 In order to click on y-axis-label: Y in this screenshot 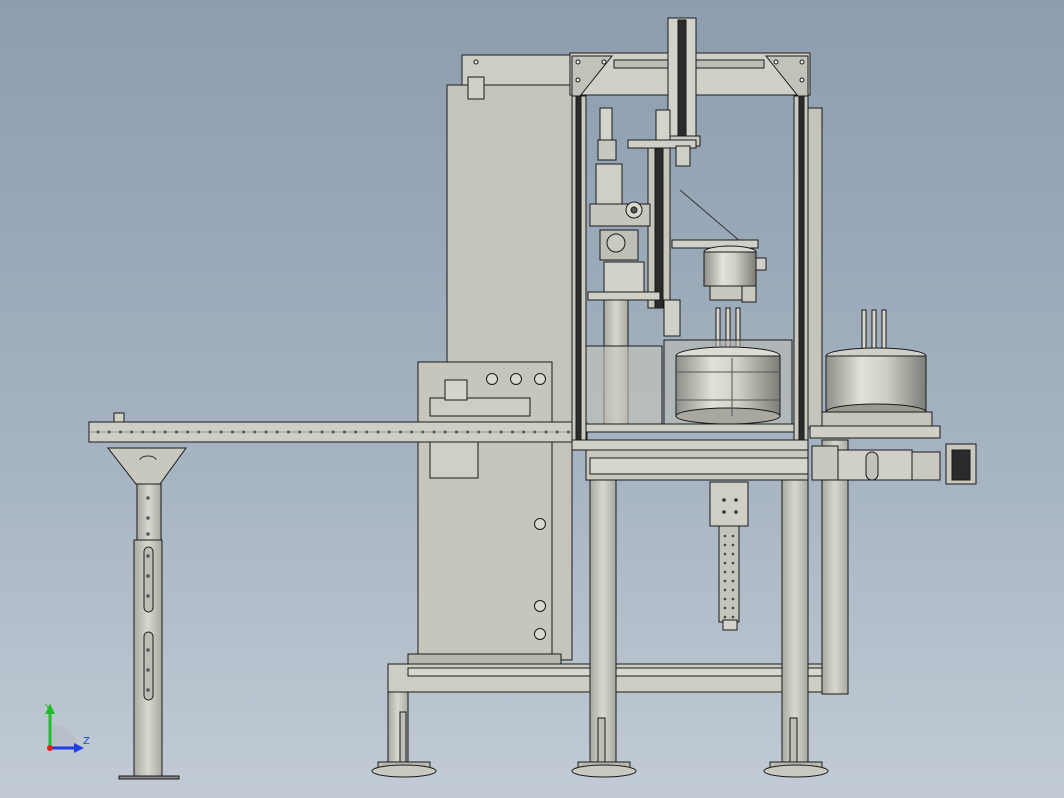, I will do `click(48, 708)`.